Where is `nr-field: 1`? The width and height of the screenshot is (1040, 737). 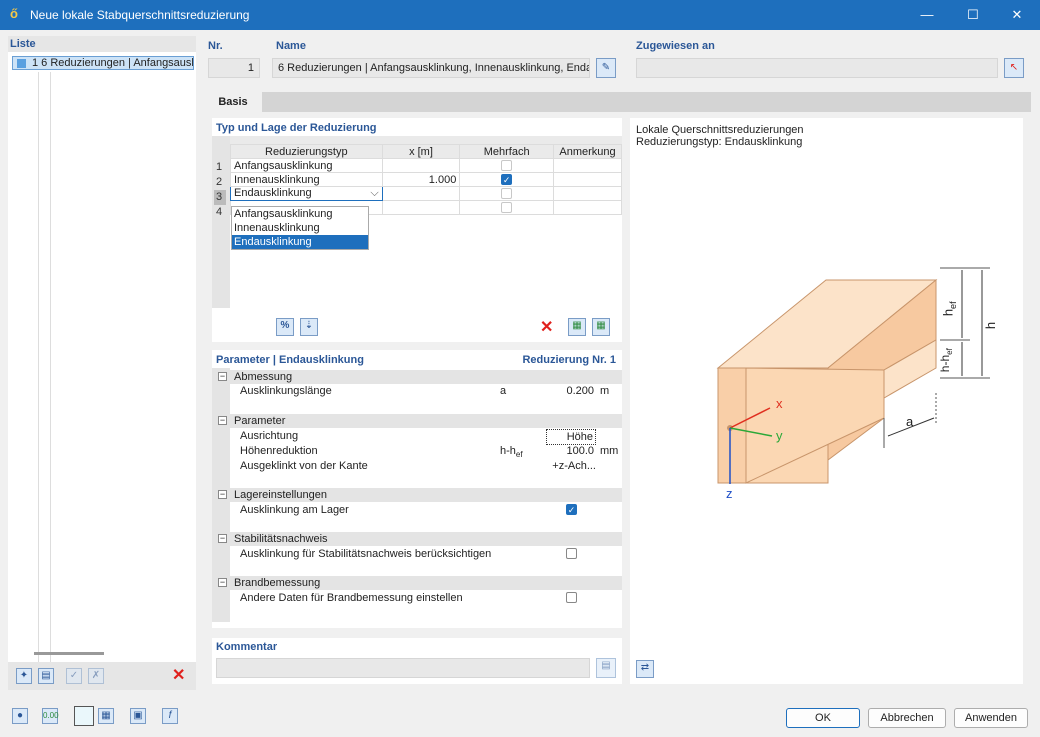
nr-field: 1 is located at coordinates (234, 68).